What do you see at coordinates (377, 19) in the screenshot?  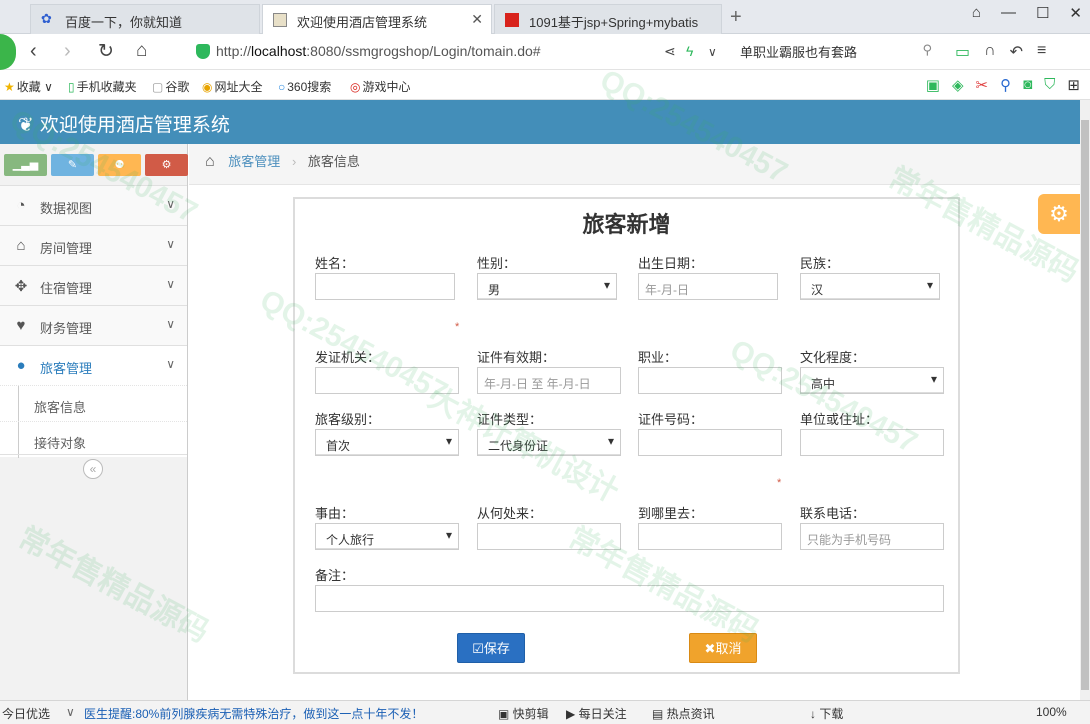 I see `browser-tab-hotel: 欢迎使用酒店管理系统 ✕` at bounding box center [377, 19].